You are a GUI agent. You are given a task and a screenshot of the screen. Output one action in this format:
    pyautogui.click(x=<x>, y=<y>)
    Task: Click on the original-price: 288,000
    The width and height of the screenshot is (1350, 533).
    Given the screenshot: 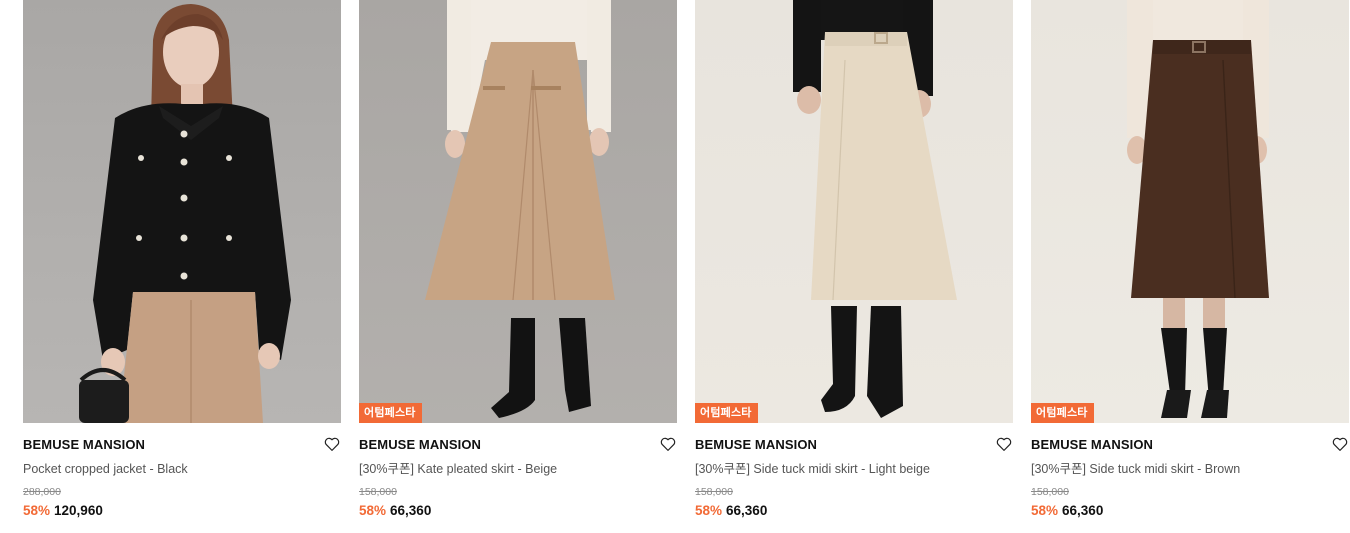 What is the action you would take?
    pyautogui.click(x=42, y=492)
    